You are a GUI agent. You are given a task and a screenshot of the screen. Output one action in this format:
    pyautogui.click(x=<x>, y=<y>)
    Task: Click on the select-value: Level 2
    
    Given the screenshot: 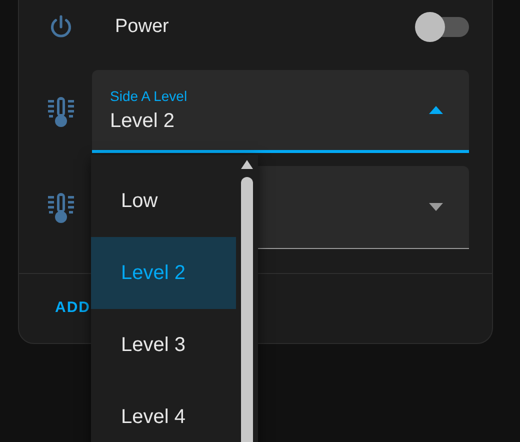 What is the action you would take?
    pyautogui.click(x=143, y=121)
    